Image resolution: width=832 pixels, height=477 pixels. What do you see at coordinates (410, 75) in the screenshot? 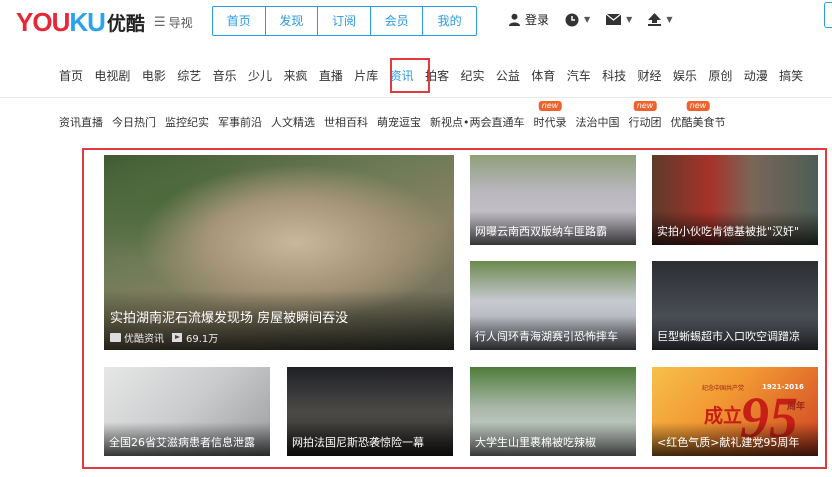
I see `active-channel-highlight` at bounding box center [410, 75].